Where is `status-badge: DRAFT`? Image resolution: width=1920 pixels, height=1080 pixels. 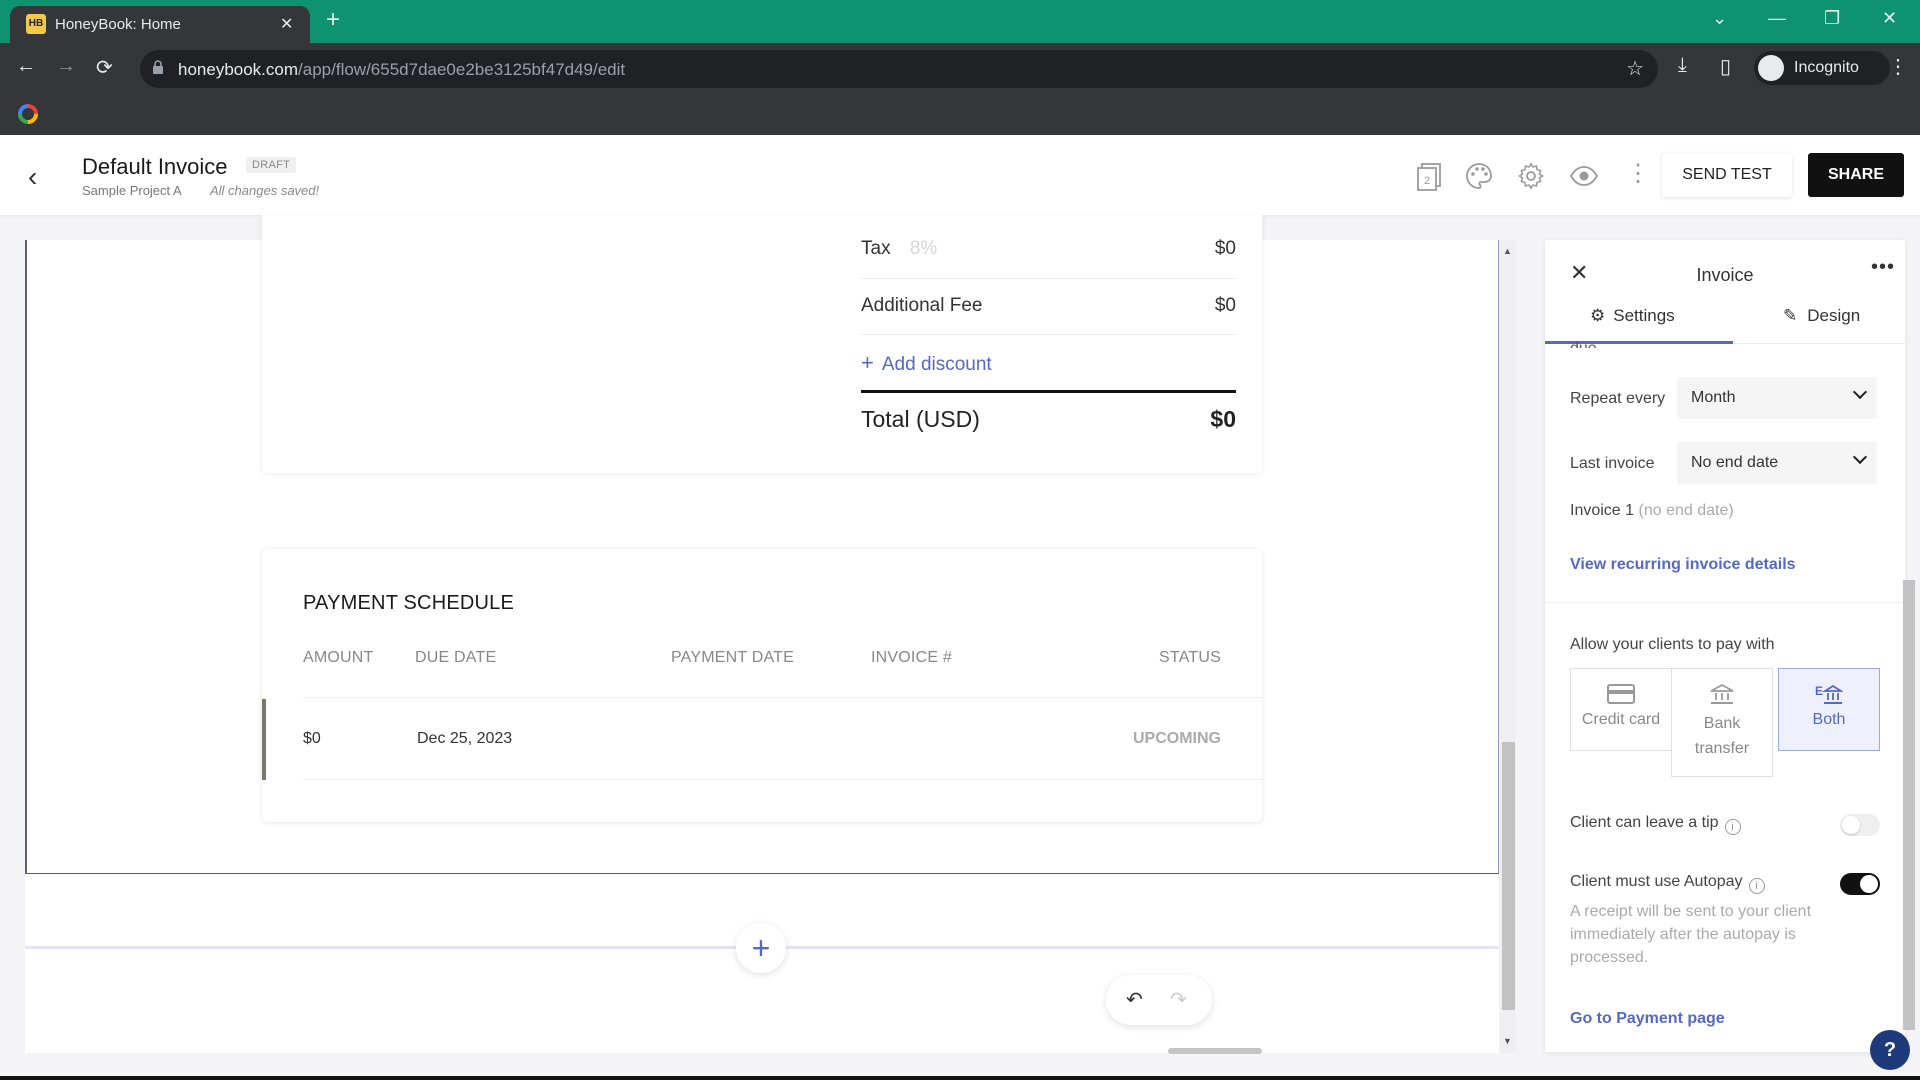
status-badge: DRAFT is located at coordinates (271, 165).